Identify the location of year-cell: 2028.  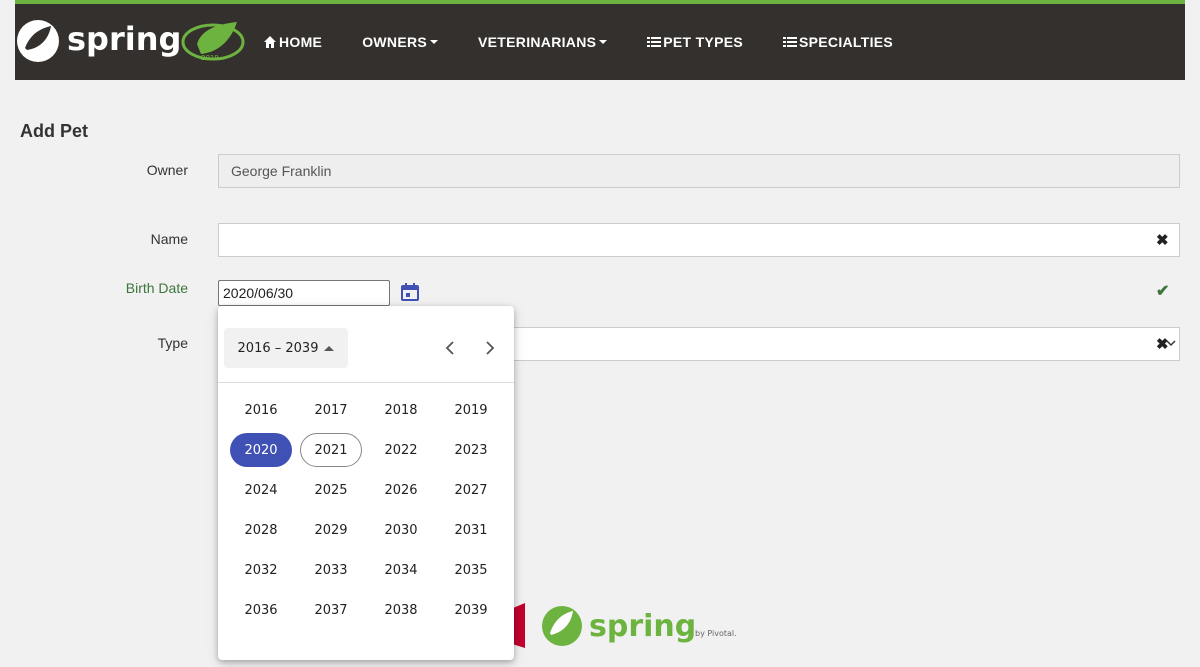
(261, 530).